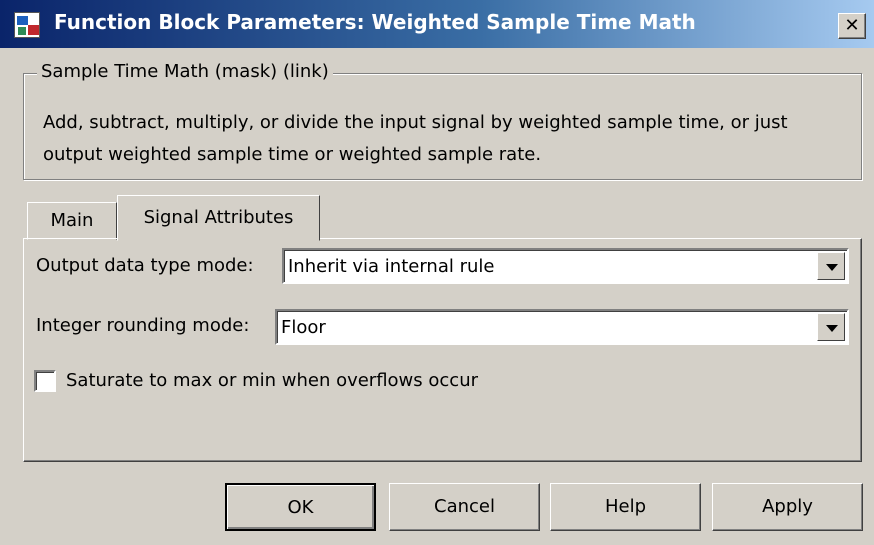  What do you see at coordinates (562, 327) in the screenshot?
I see `integer-rounding-dropdown: Floor` at bounding box center [562, 327].